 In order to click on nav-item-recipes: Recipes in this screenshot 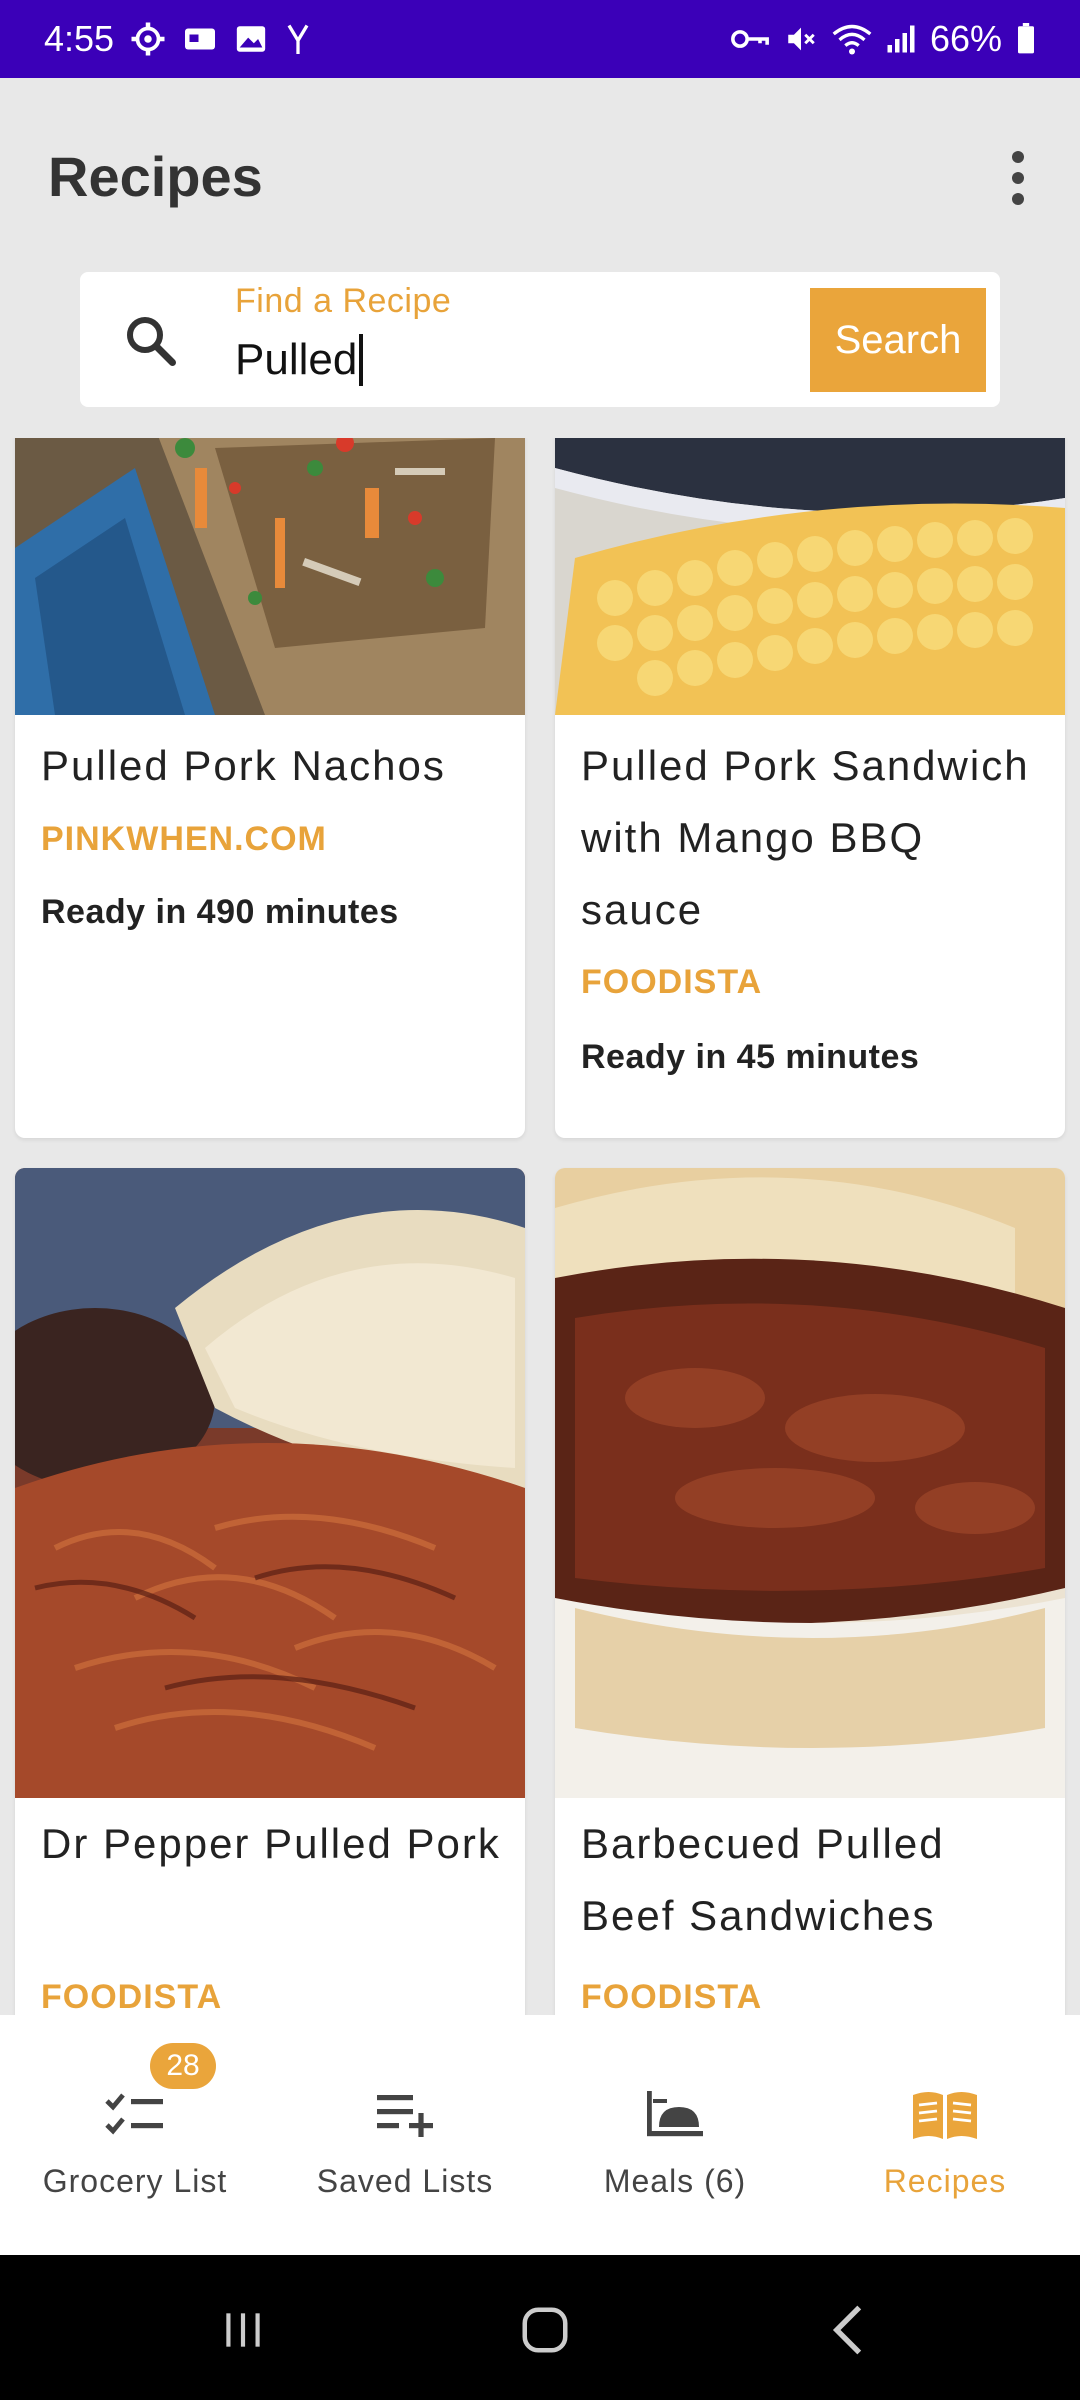, I will do `click(945, 2135)`.